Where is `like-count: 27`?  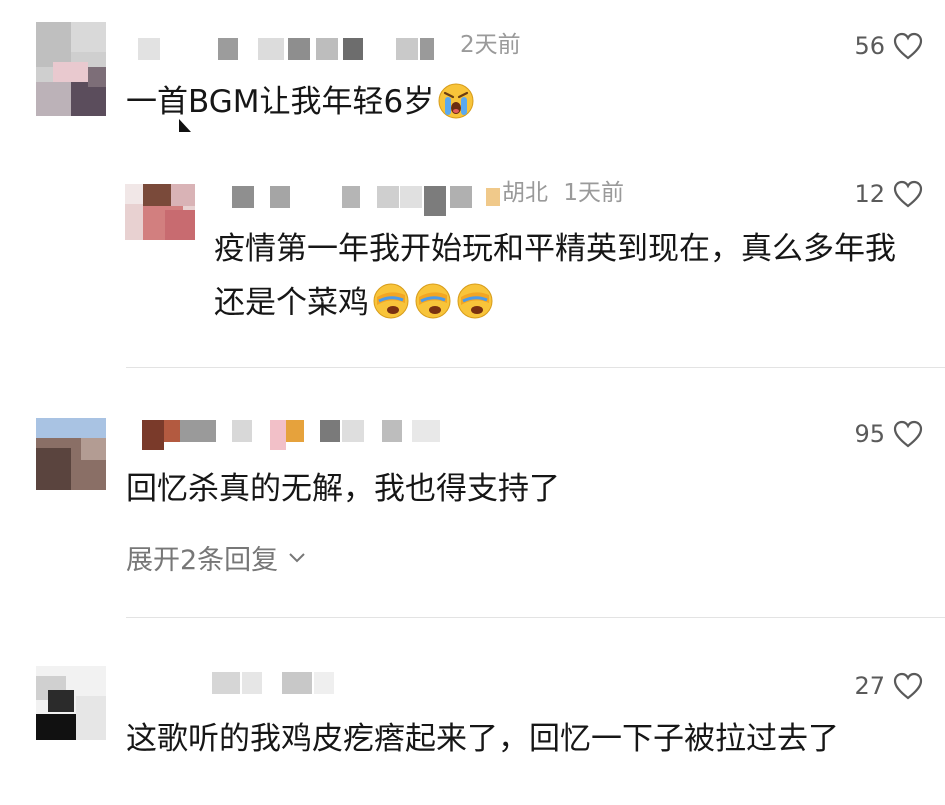
like-count: 27 is located at coordinates (869, 686).